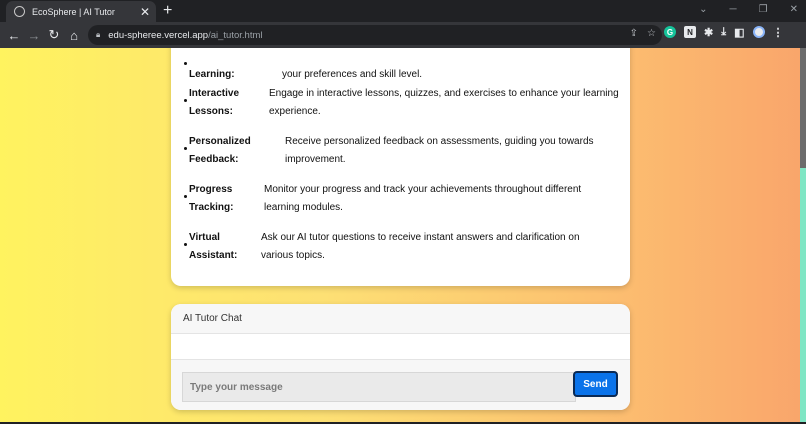 This screenshot has height=424, width=806. I want to click on close-window-icon: ✕, so click(794, 10).